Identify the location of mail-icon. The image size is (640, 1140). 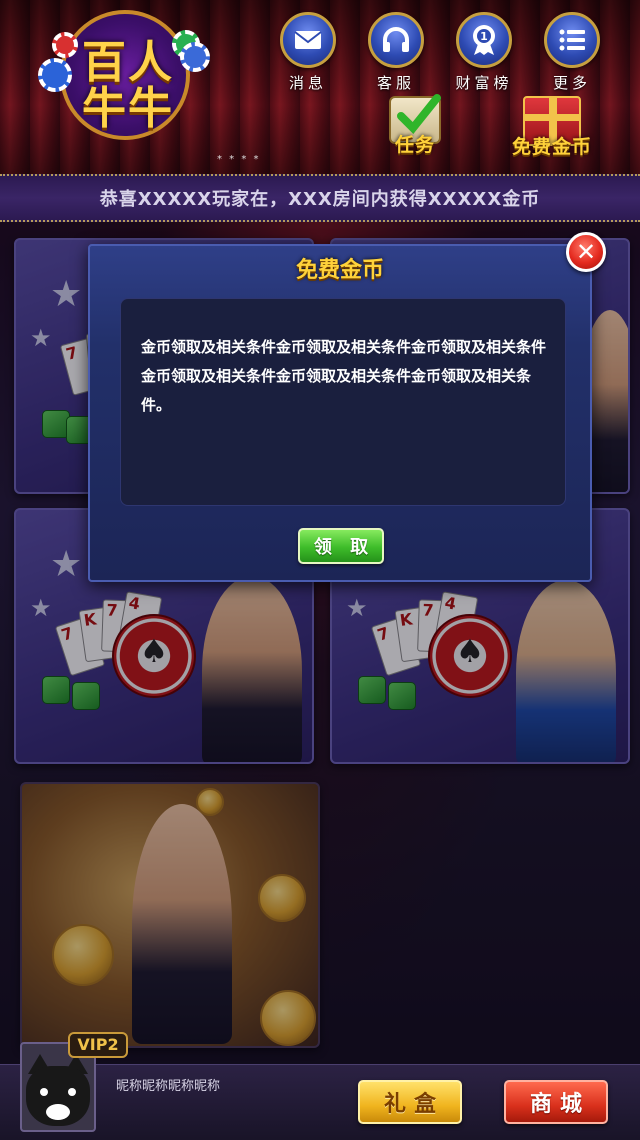
(308, 40).